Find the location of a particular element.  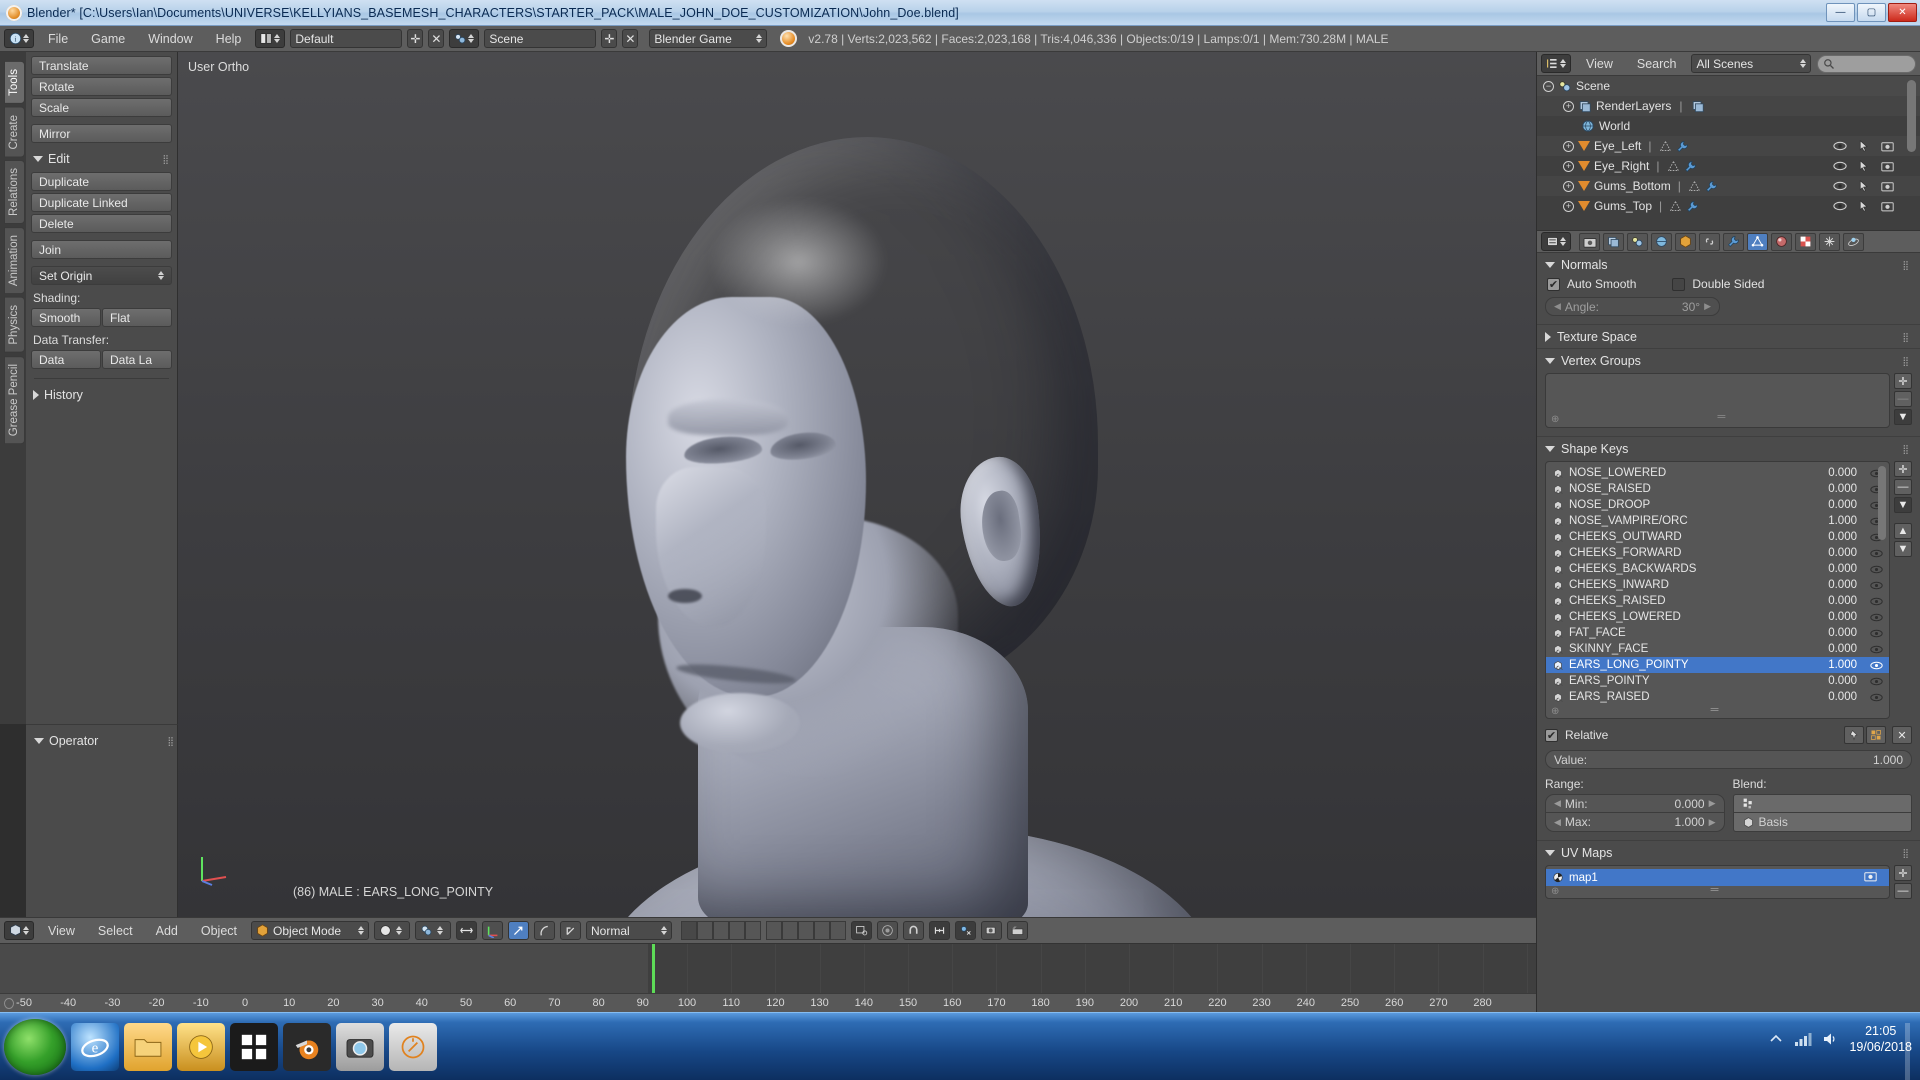

outliner-row-gums-top: + Gums_Top | is located at coordinates (1728, 206).